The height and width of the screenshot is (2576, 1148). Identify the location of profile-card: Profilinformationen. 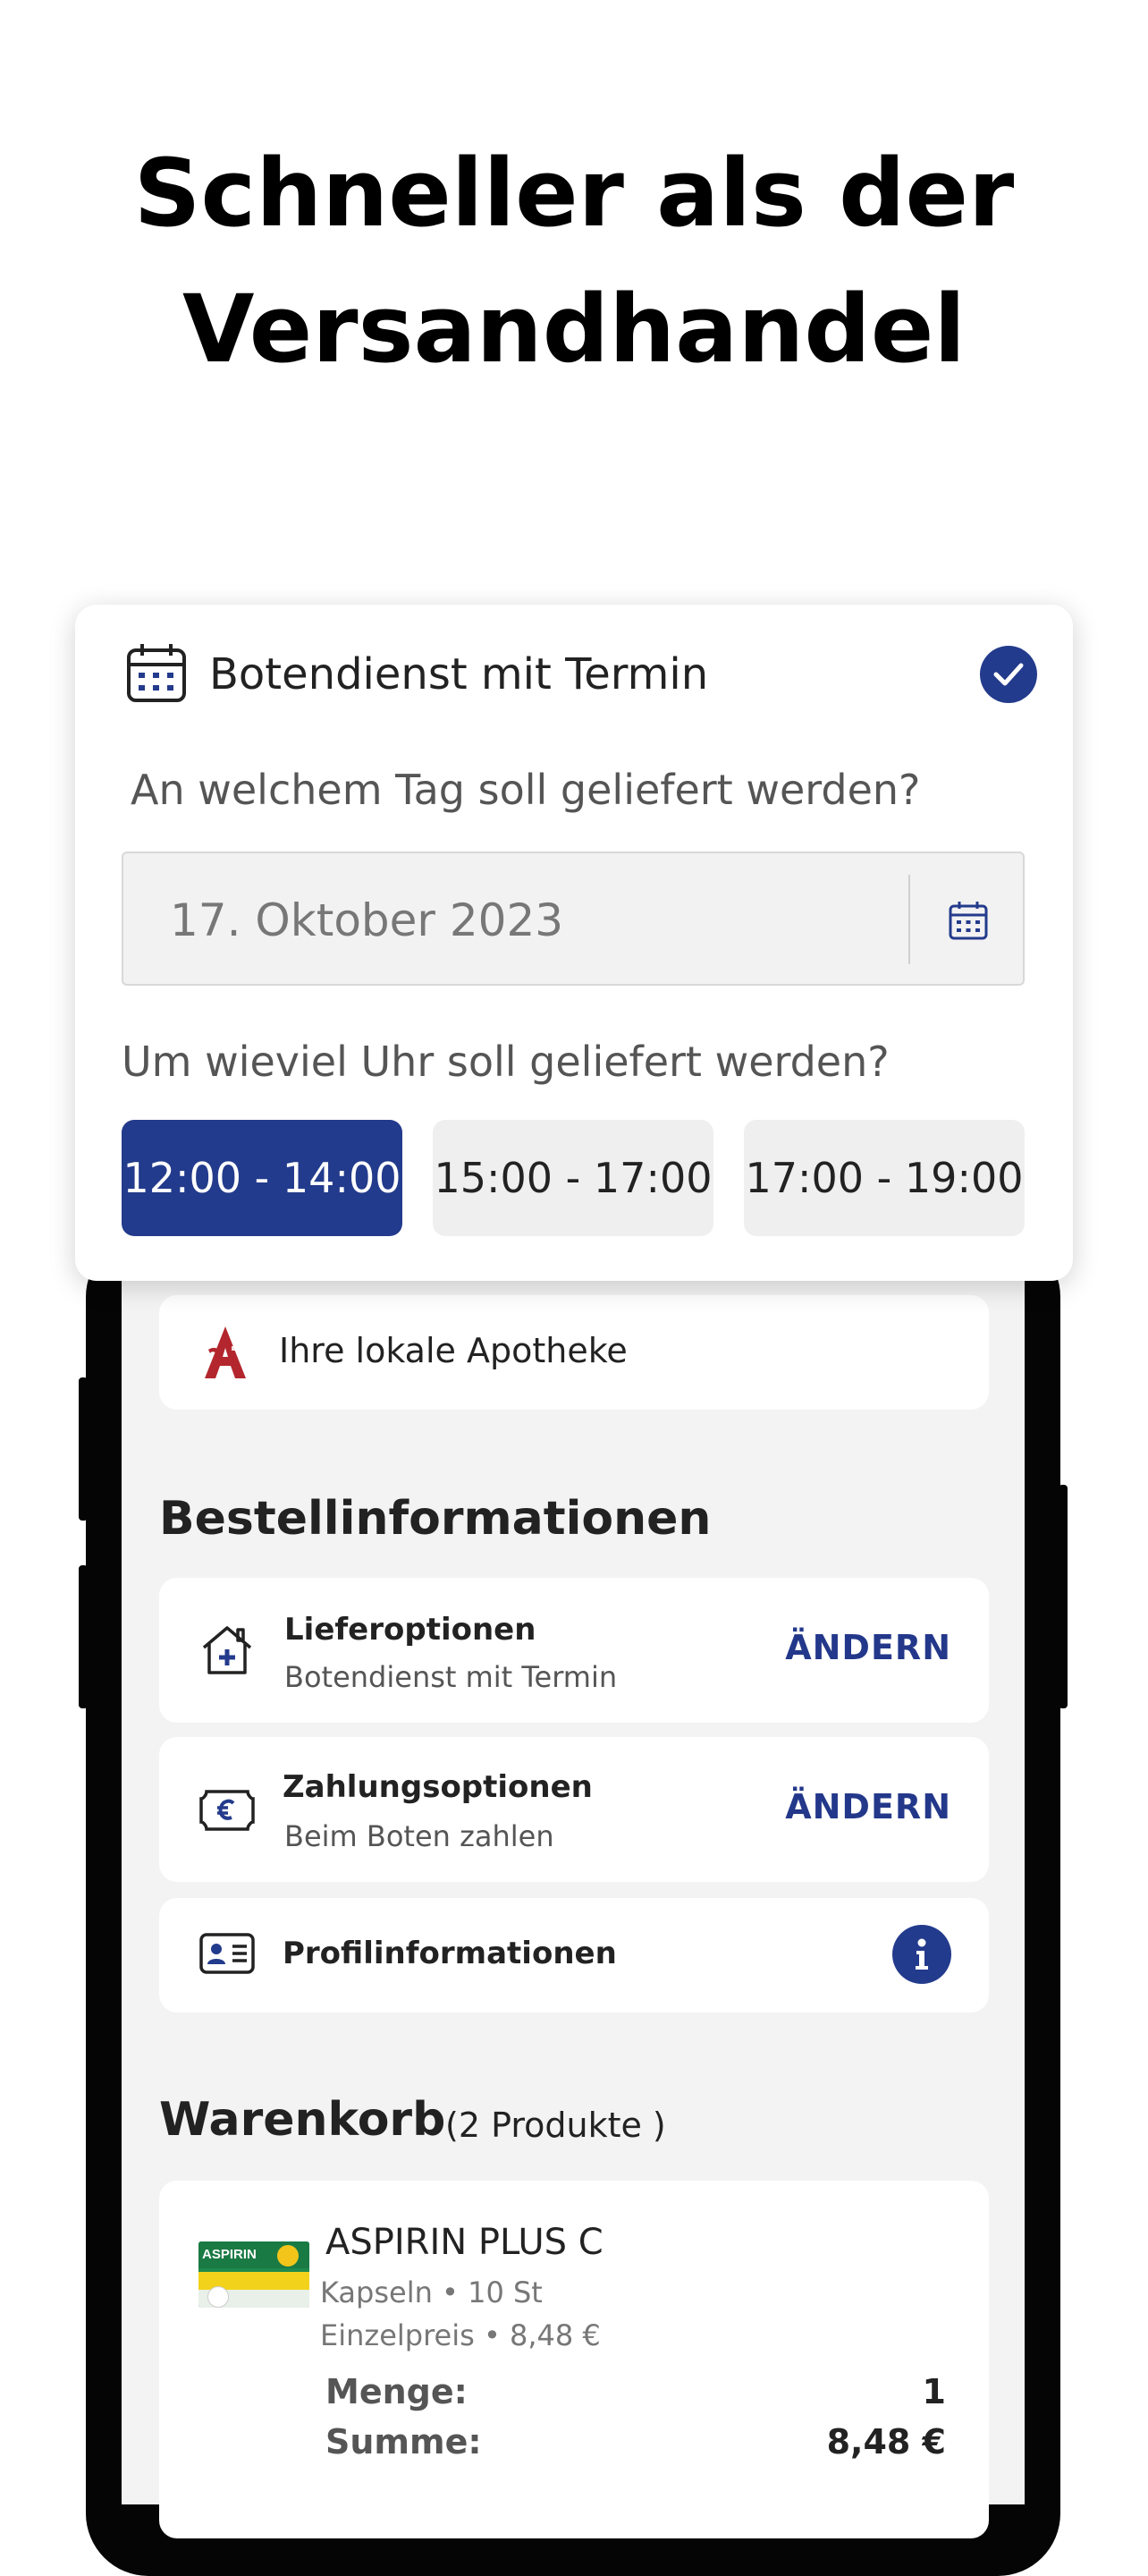
(574, 1955).